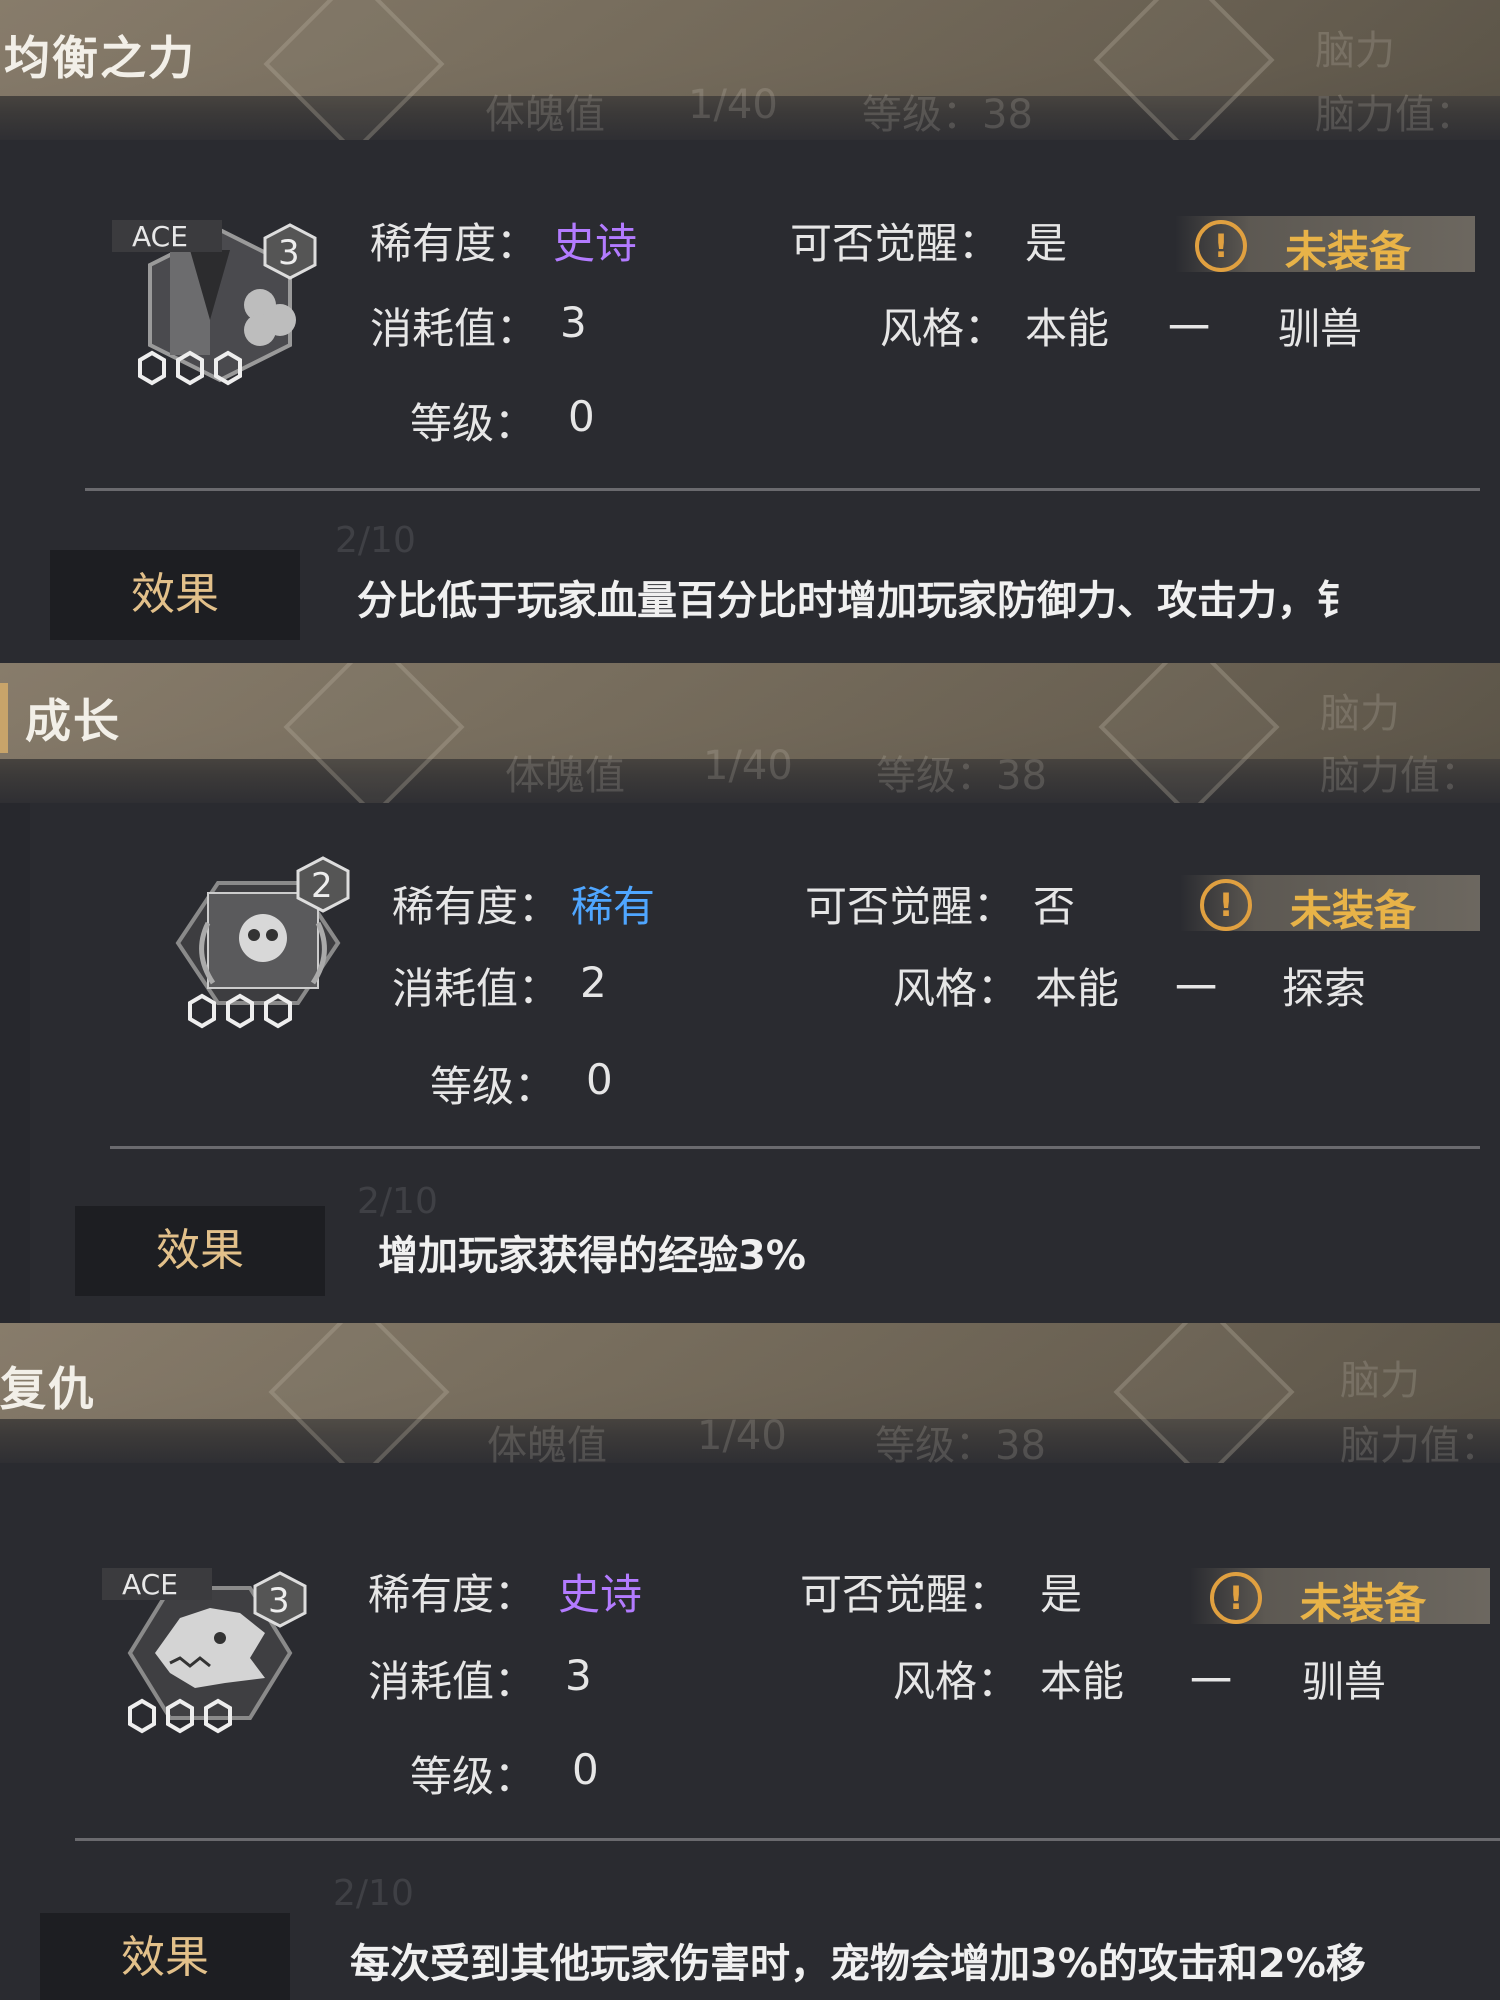 This screenshot has width=1500, height=2000. What do you see at coordinates (73, 721) in the screenshot?
I see `card-title: 成长` at bounding box center [73, 721].